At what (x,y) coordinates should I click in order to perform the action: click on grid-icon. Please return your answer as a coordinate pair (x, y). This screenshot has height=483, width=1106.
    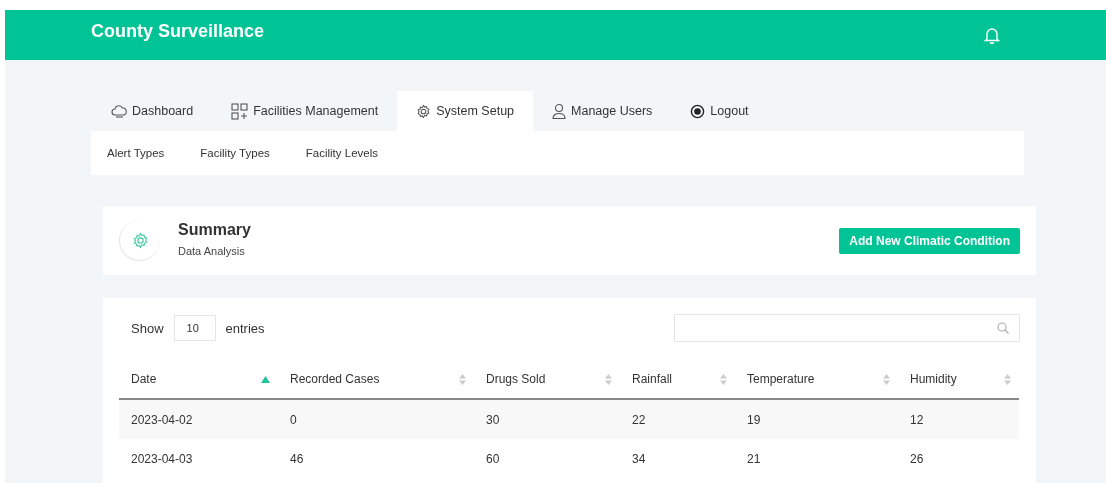
    Looking at the image, I should click on (240, 111).